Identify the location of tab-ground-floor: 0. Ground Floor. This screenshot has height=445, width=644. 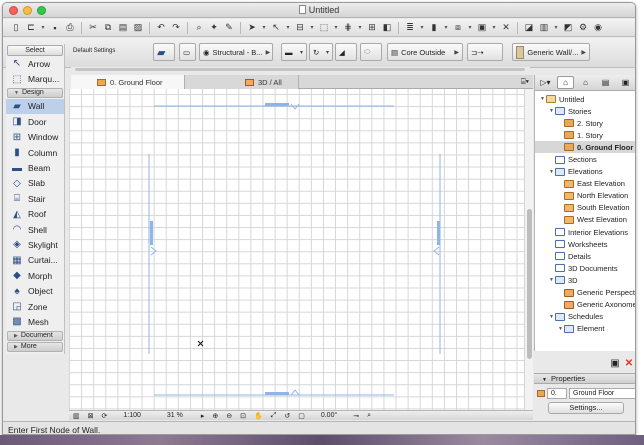
(128, 82).